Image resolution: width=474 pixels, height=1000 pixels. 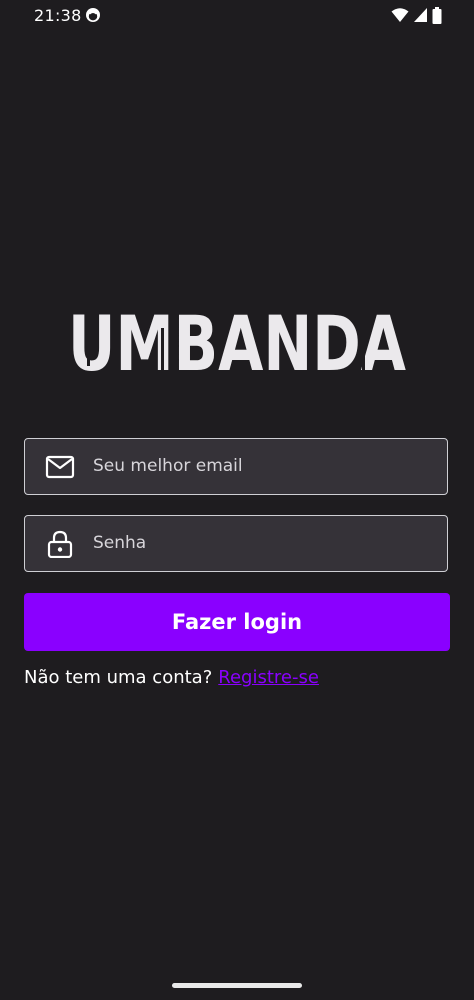 I want to click on app-notification-icon, so click(x=93, y=15).